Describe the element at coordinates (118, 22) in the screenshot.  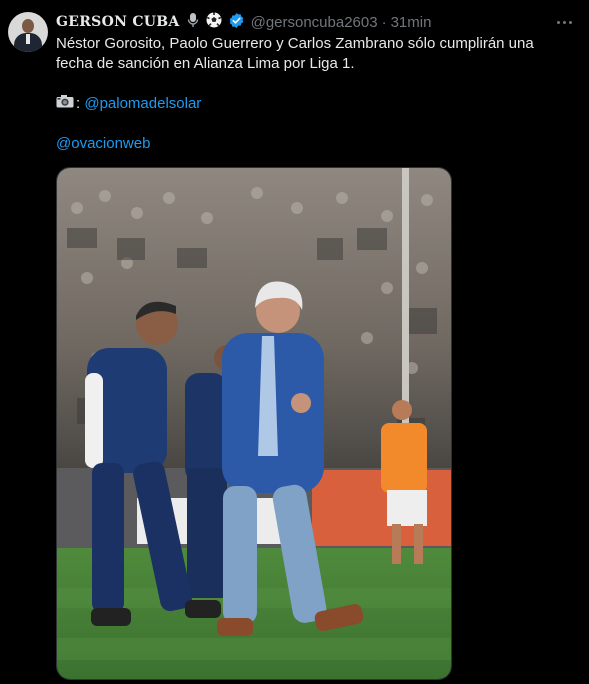
I see `display-name: GERSON CUBA` at that location.